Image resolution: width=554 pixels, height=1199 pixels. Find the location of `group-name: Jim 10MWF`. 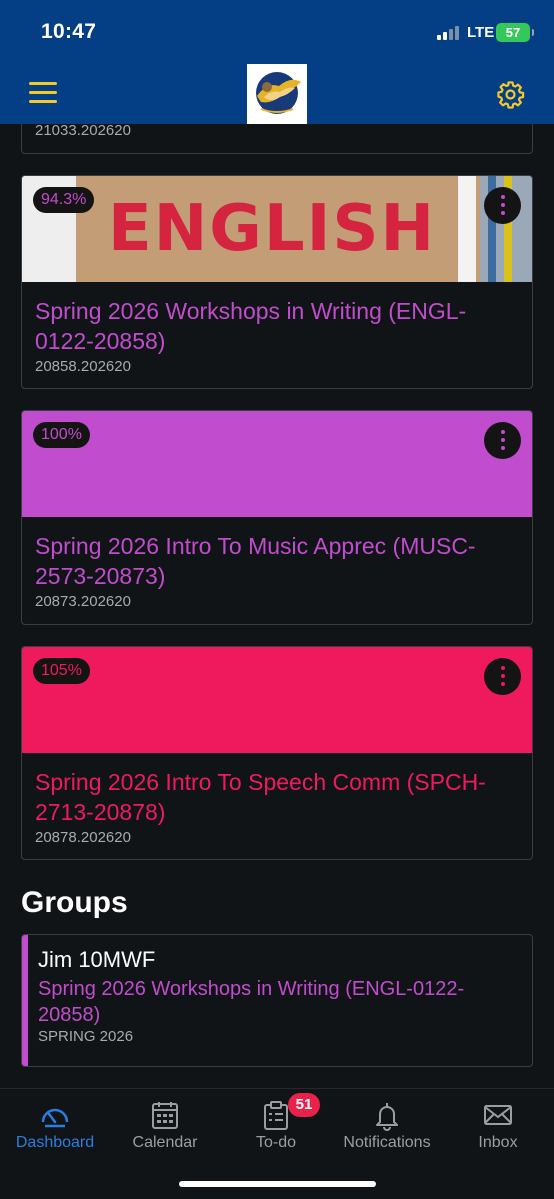

group-name: Jim 10MWF is located at coordinates (97, 959).